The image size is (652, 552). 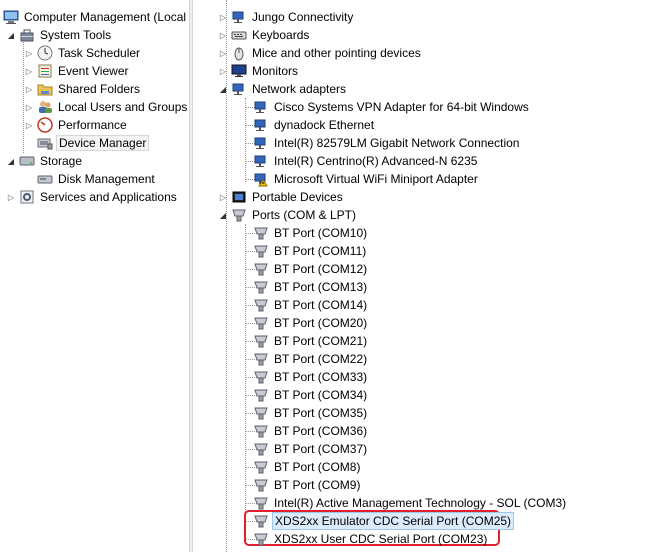 I want to click on network-adapter-item: Intel(R) Centrino(R) Advanced-N 6235, so click(x=364, y=161).